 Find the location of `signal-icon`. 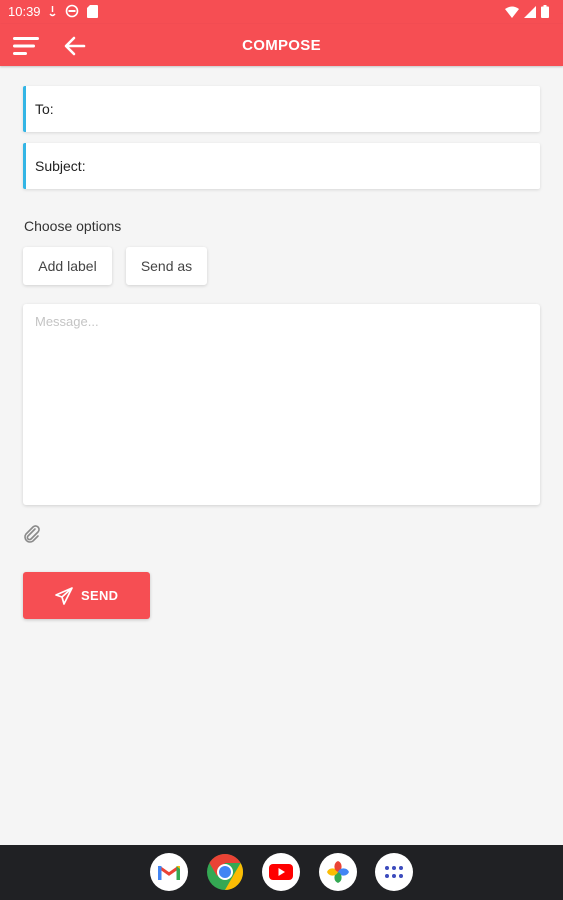

signal-icon is located at coordinates (530, 11).